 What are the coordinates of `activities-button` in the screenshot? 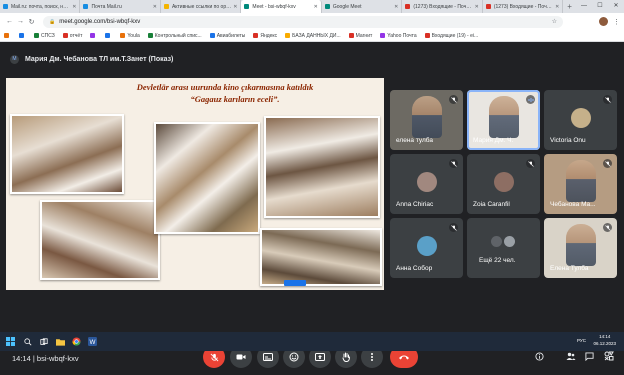 It's located at (609, 356).